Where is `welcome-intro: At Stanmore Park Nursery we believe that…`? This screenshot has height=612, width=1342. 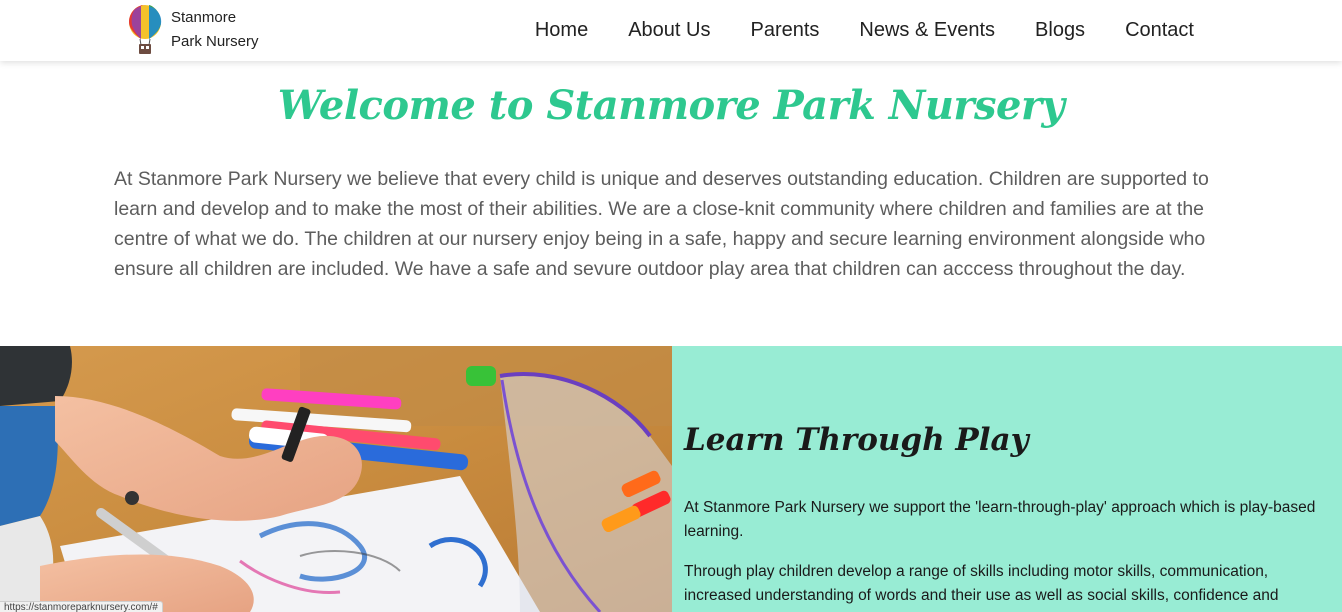
welcome-intro: At Stanmore Park Nursery we believe that… is located at coordinates (661, 224).